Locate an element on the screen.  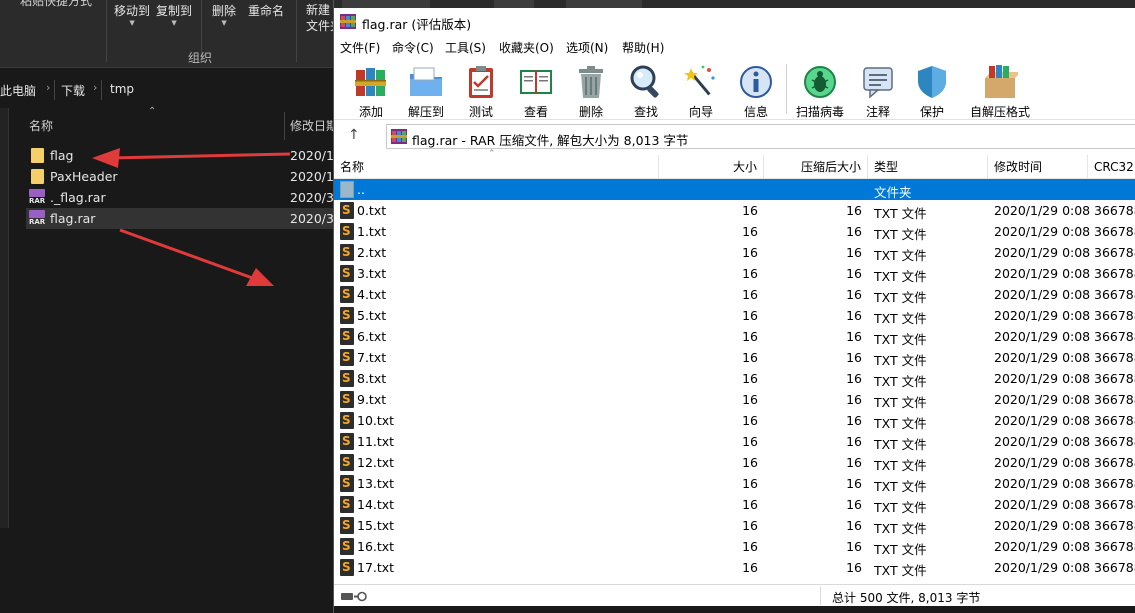
table-row: S8.txt 16 16 TXT 文件 2020/1/29 0:08366788 is located at coordinates (734, 378).